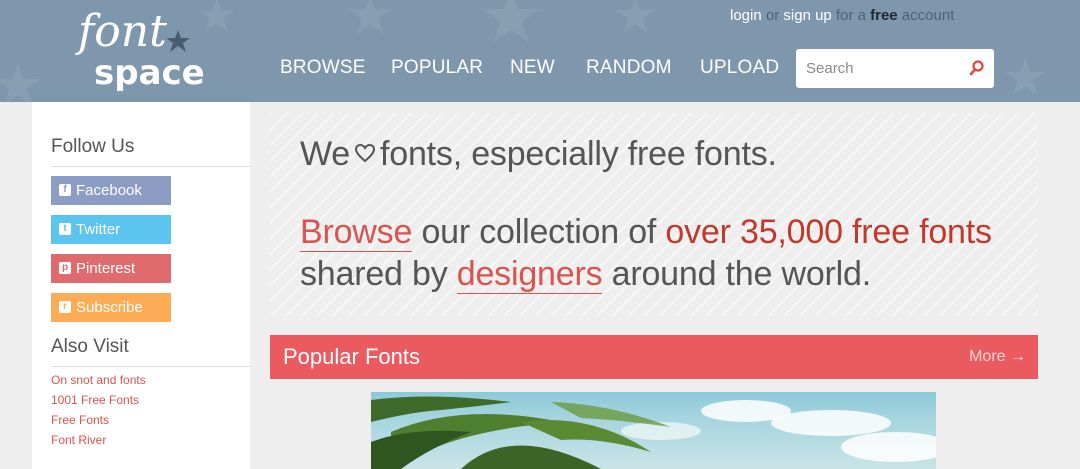 The height and width of the screenshot is (469, 1080). What do you see at coordinates (351, 356) in the screenshot?
I see `popular-fonts-heading: Popular Fonts` at bounding box center [351, 356].